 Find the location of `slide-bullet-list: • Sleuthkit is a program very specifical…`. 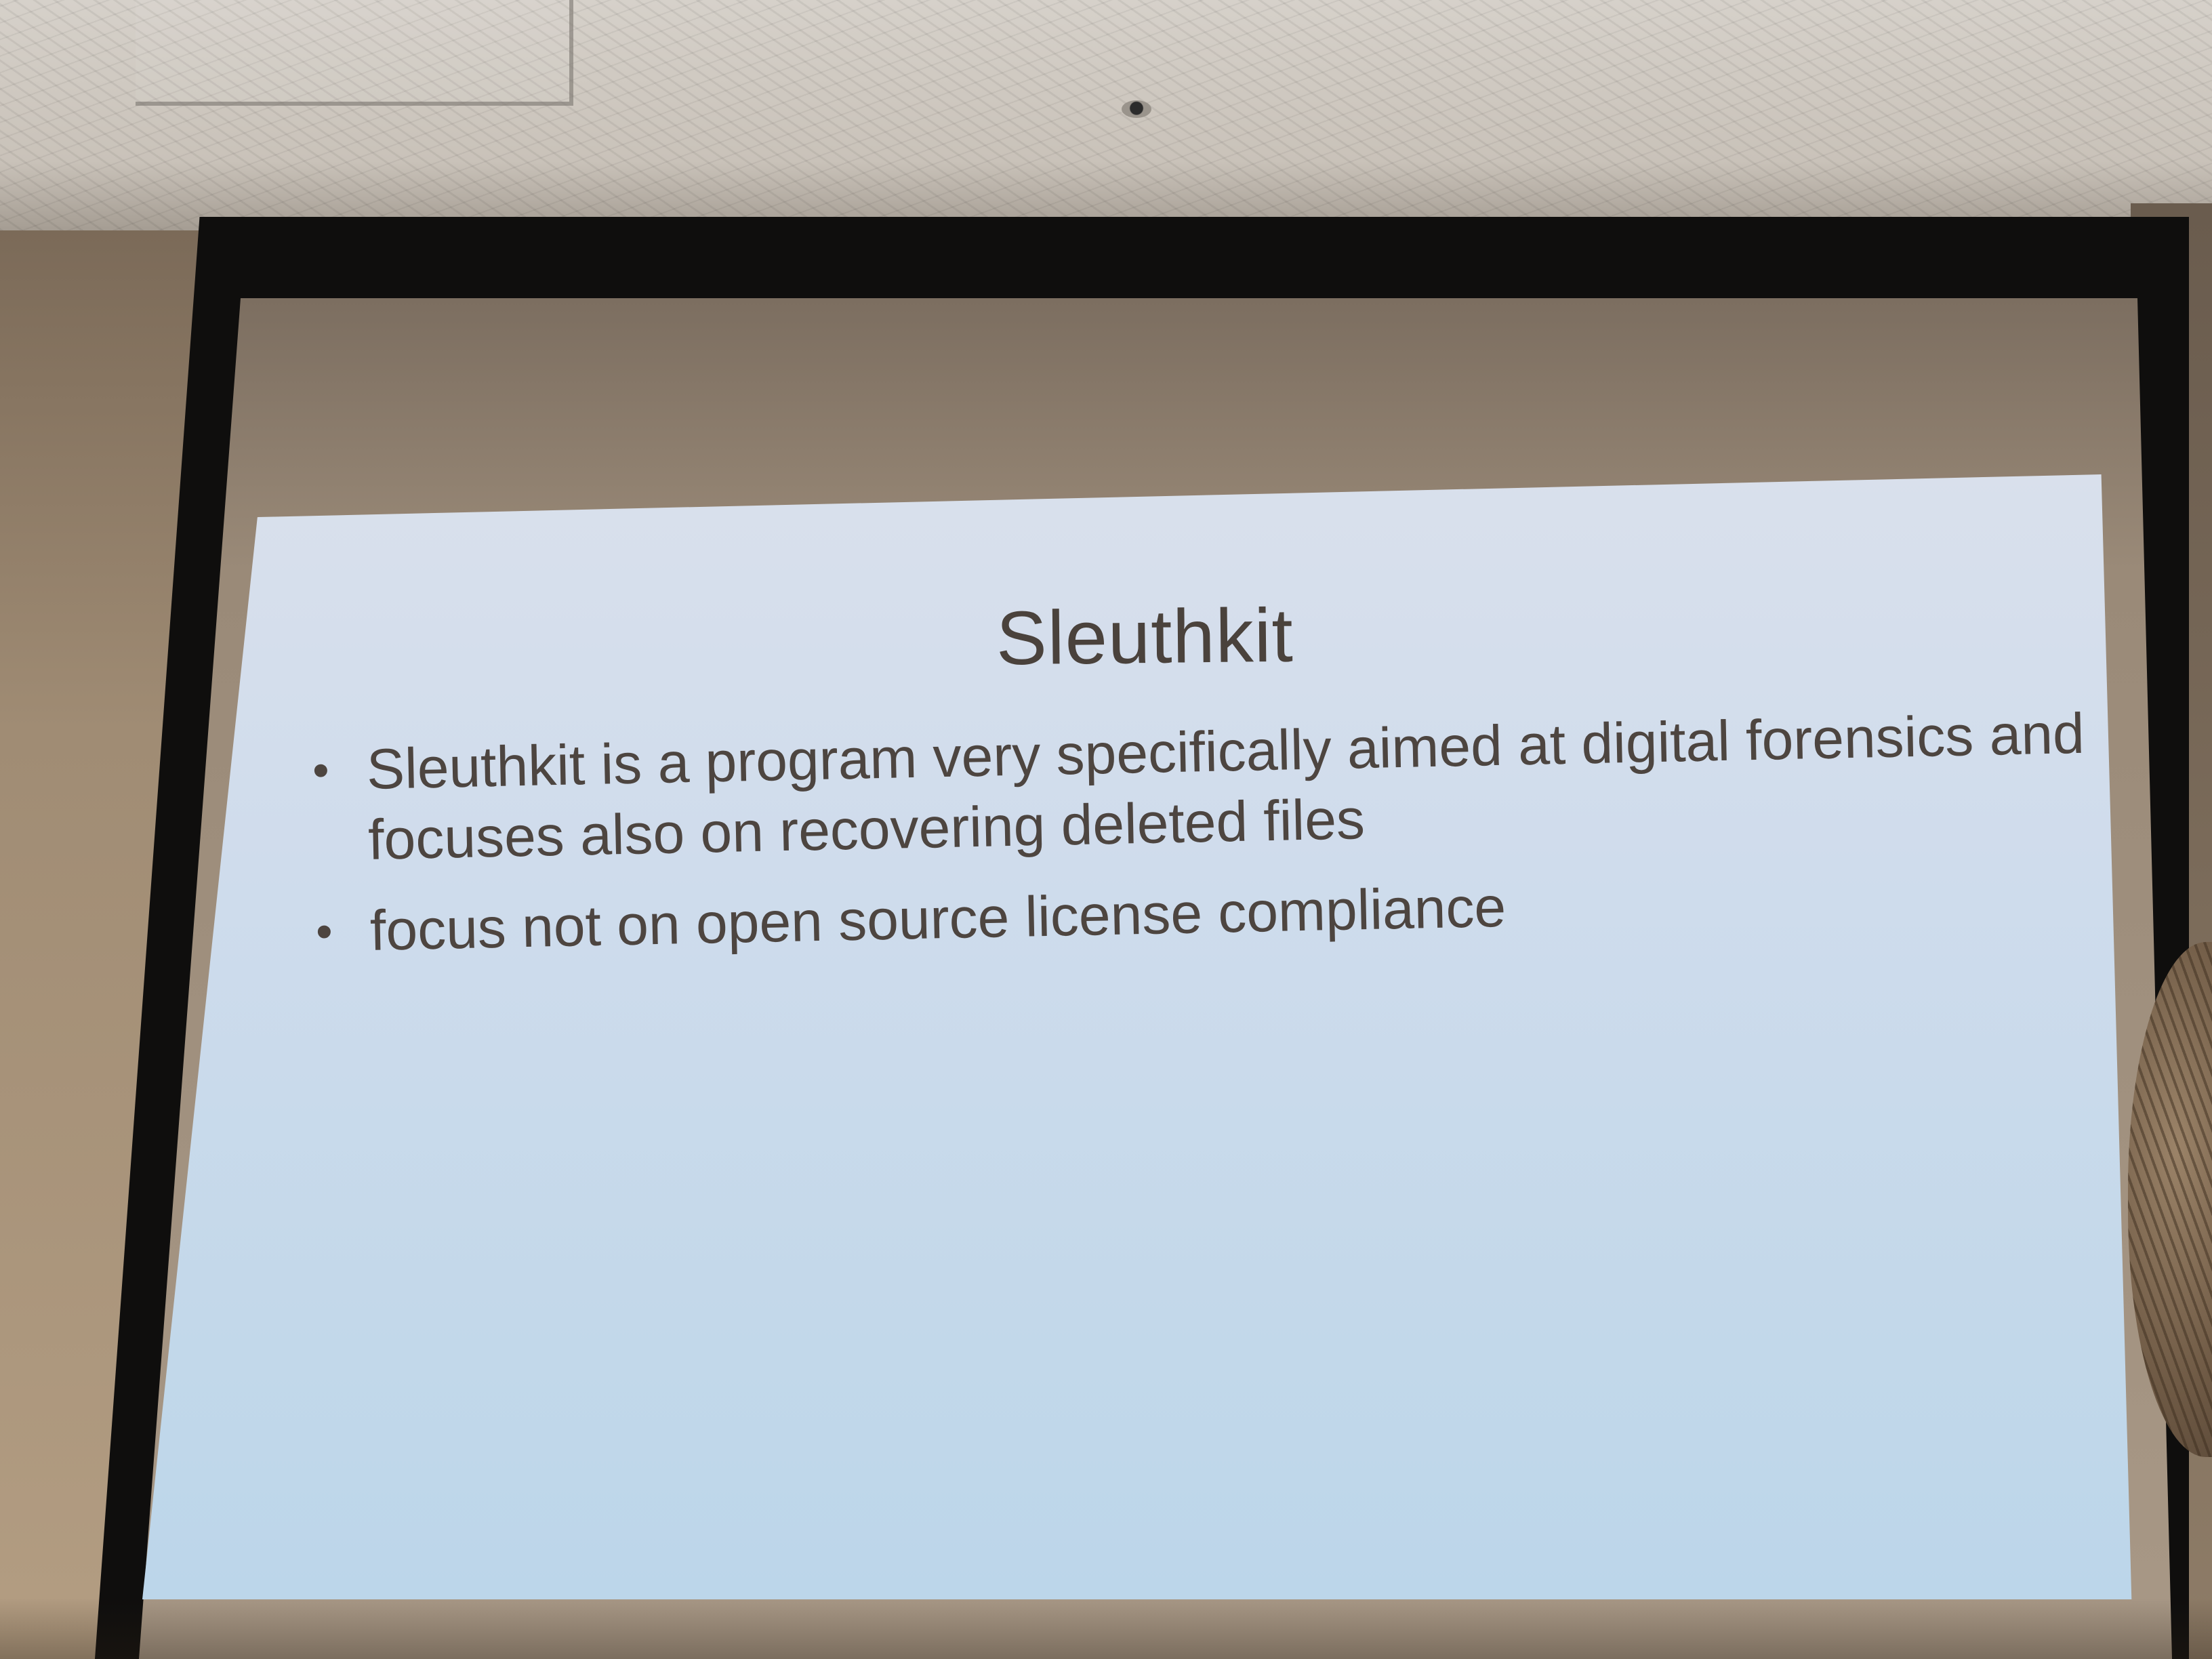

slide-bullet-list: • Sleuthkit is a program very specifical… is located at coordinates (1195, 842).